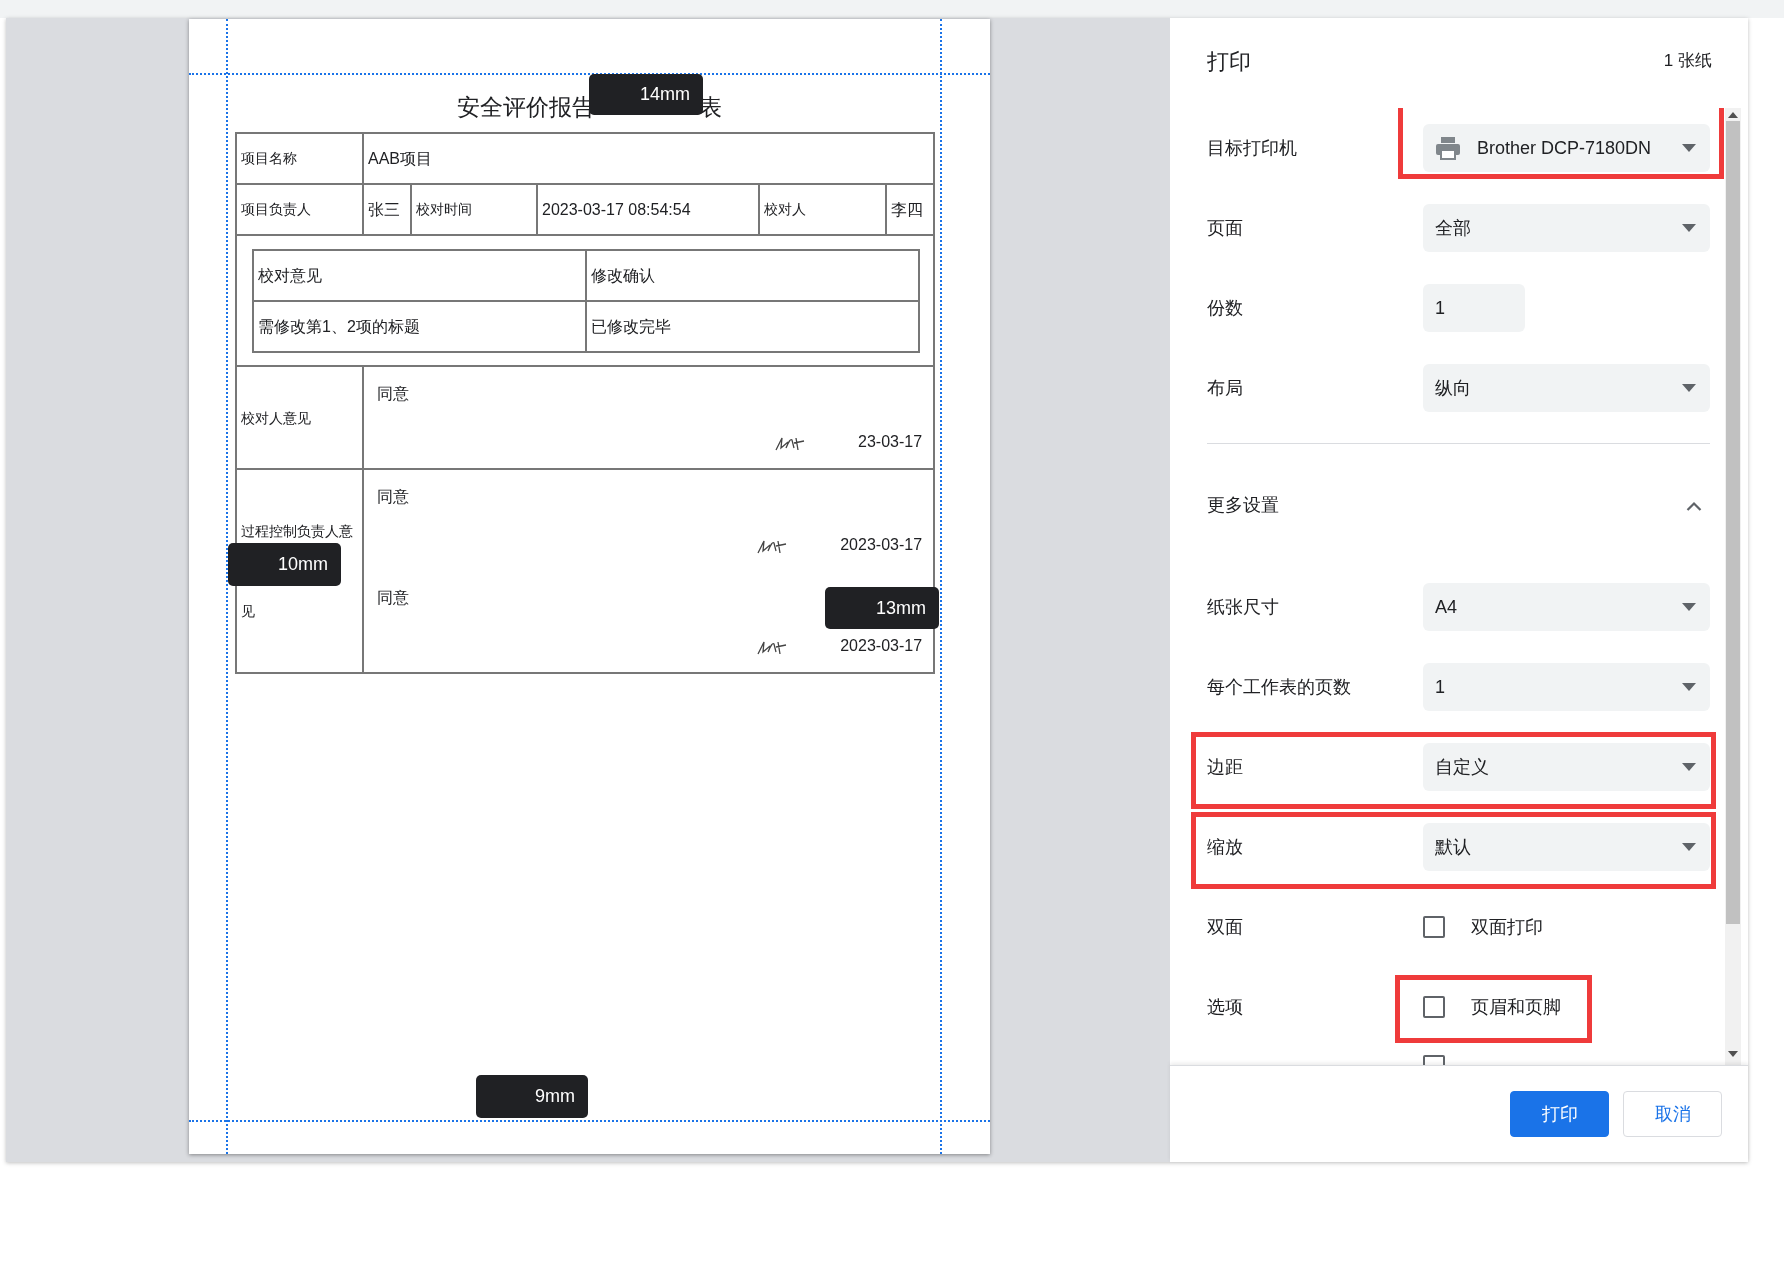 The image size is (1784, 1272). What do you see at coordinates (822, 209) in the screenshot?
I see `table-cell: 校对人` at bounding box center [822, 209].